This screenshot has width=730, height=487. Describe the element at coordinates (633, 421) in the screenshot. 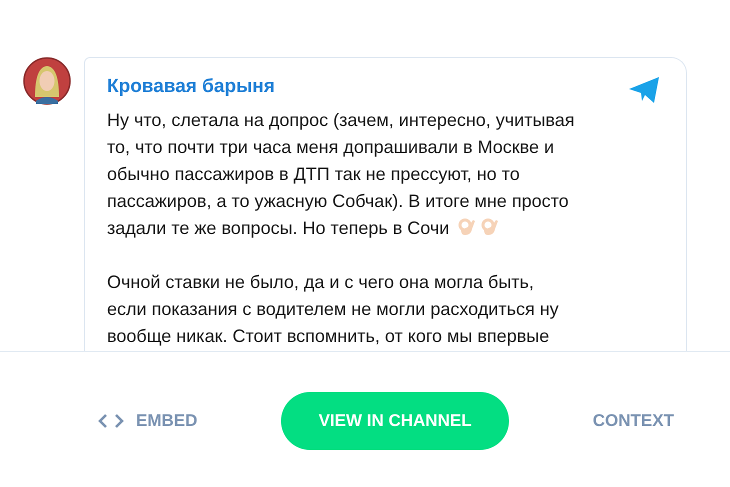

I see `context-button: CONTEXT` at that location.